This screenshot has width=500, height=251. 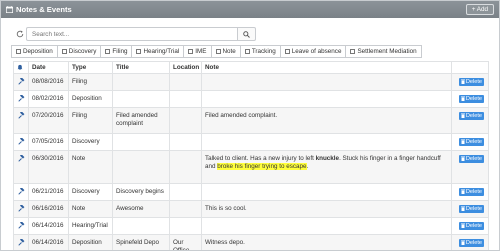 What do you see at coordinates (48, 142) in the screenshot?
I see `row-date: 07/05/2016` at bounding box center [48, 142].